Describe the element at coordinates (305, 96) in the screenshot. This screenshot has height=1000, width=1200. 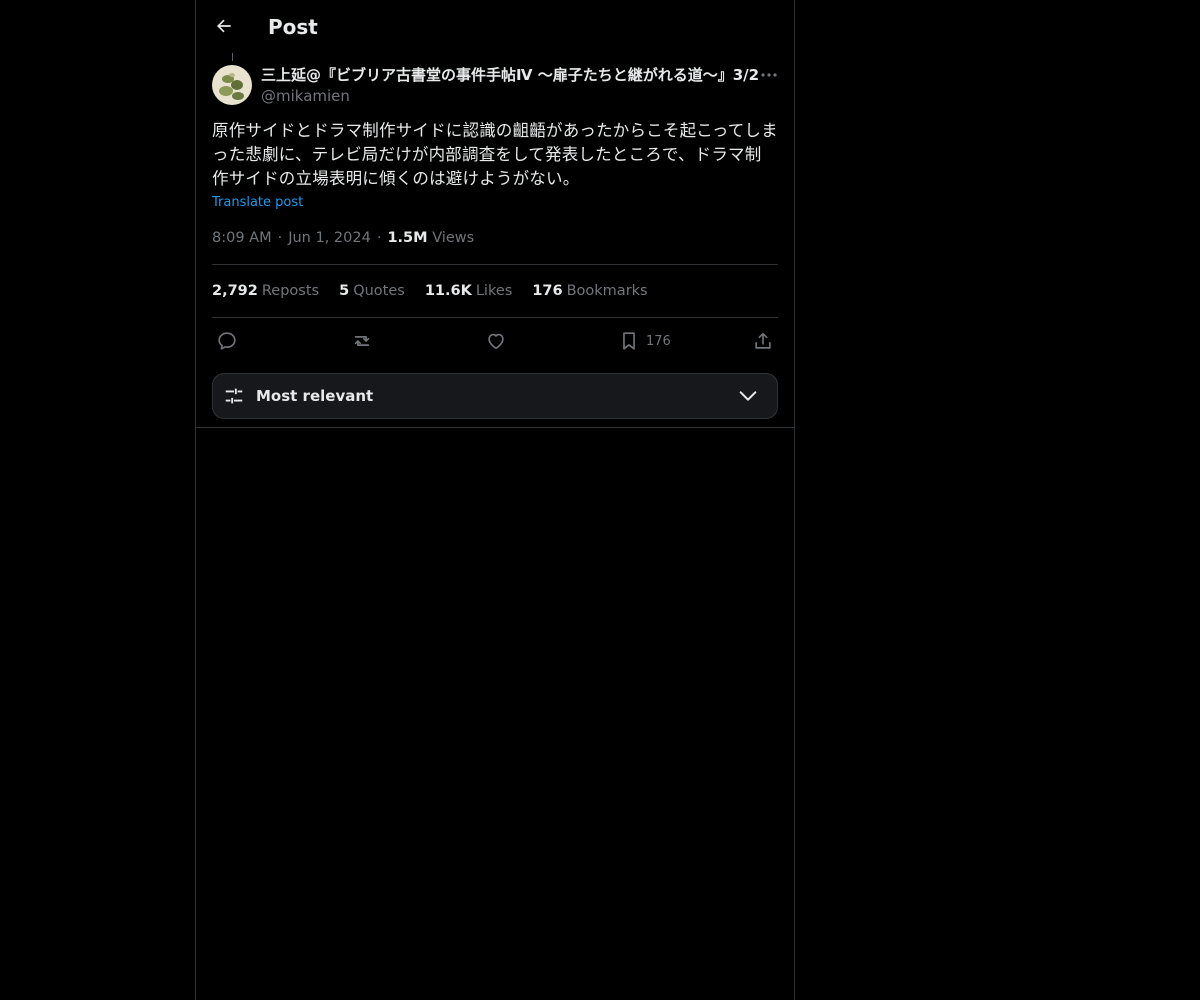
I see `author-handle: @mikamien` at that location.